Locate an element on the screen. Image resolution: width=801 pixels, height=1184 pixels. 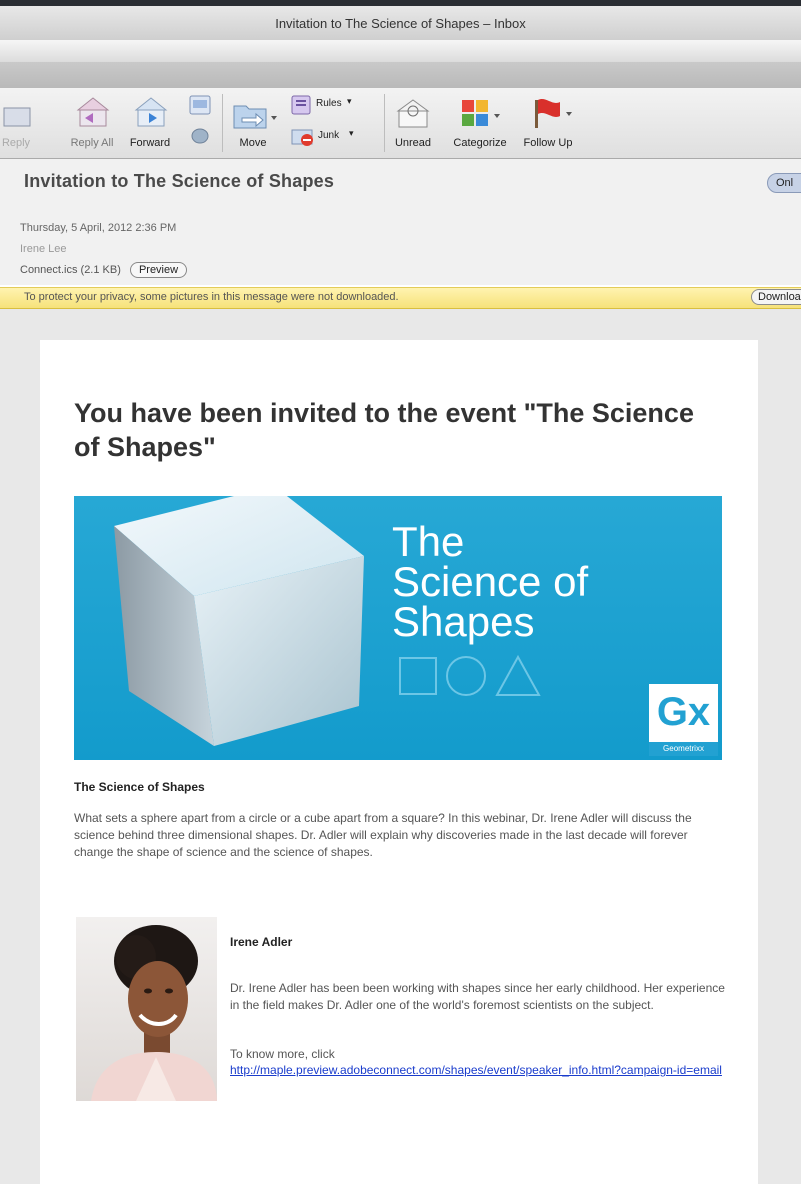
speaker-photo is located at coordinates (146, 1009).